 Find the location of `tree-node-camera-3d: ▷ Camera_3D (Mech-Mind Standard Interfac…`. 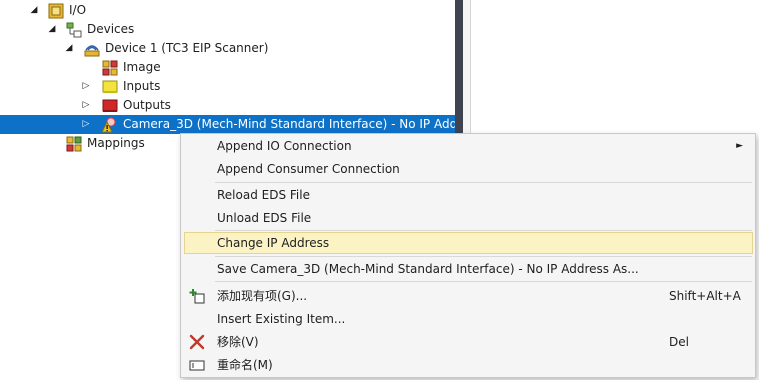

tree-node-camera-3d: ▷ Camera_3D (Mech-Mind Standard Interfac… is located at coordinates (229, 124).